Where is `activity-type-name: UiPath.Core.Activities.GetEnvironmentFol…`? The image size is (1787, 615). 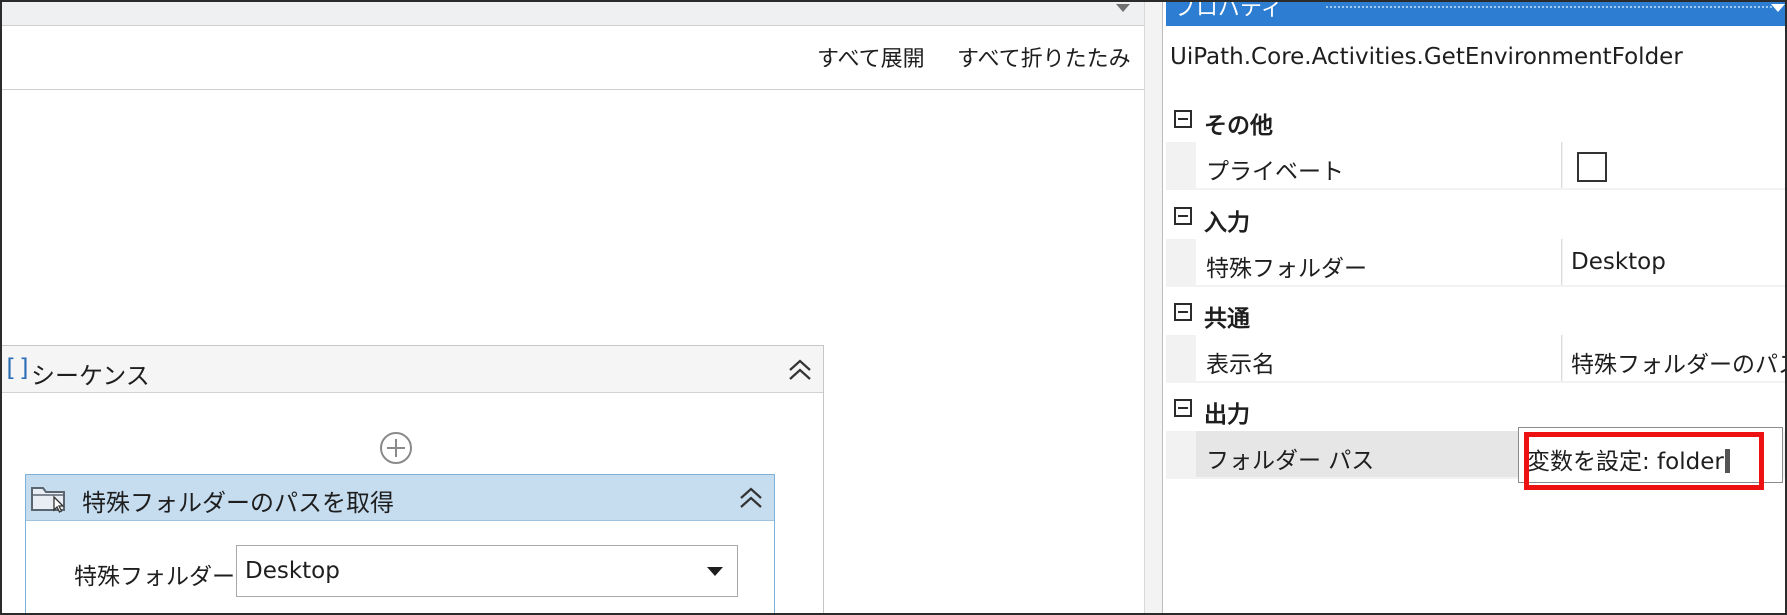 activity-type-name: UiPath.Core.Activities.GetEnvironmentFol… is located at coordinates (1426, 57).